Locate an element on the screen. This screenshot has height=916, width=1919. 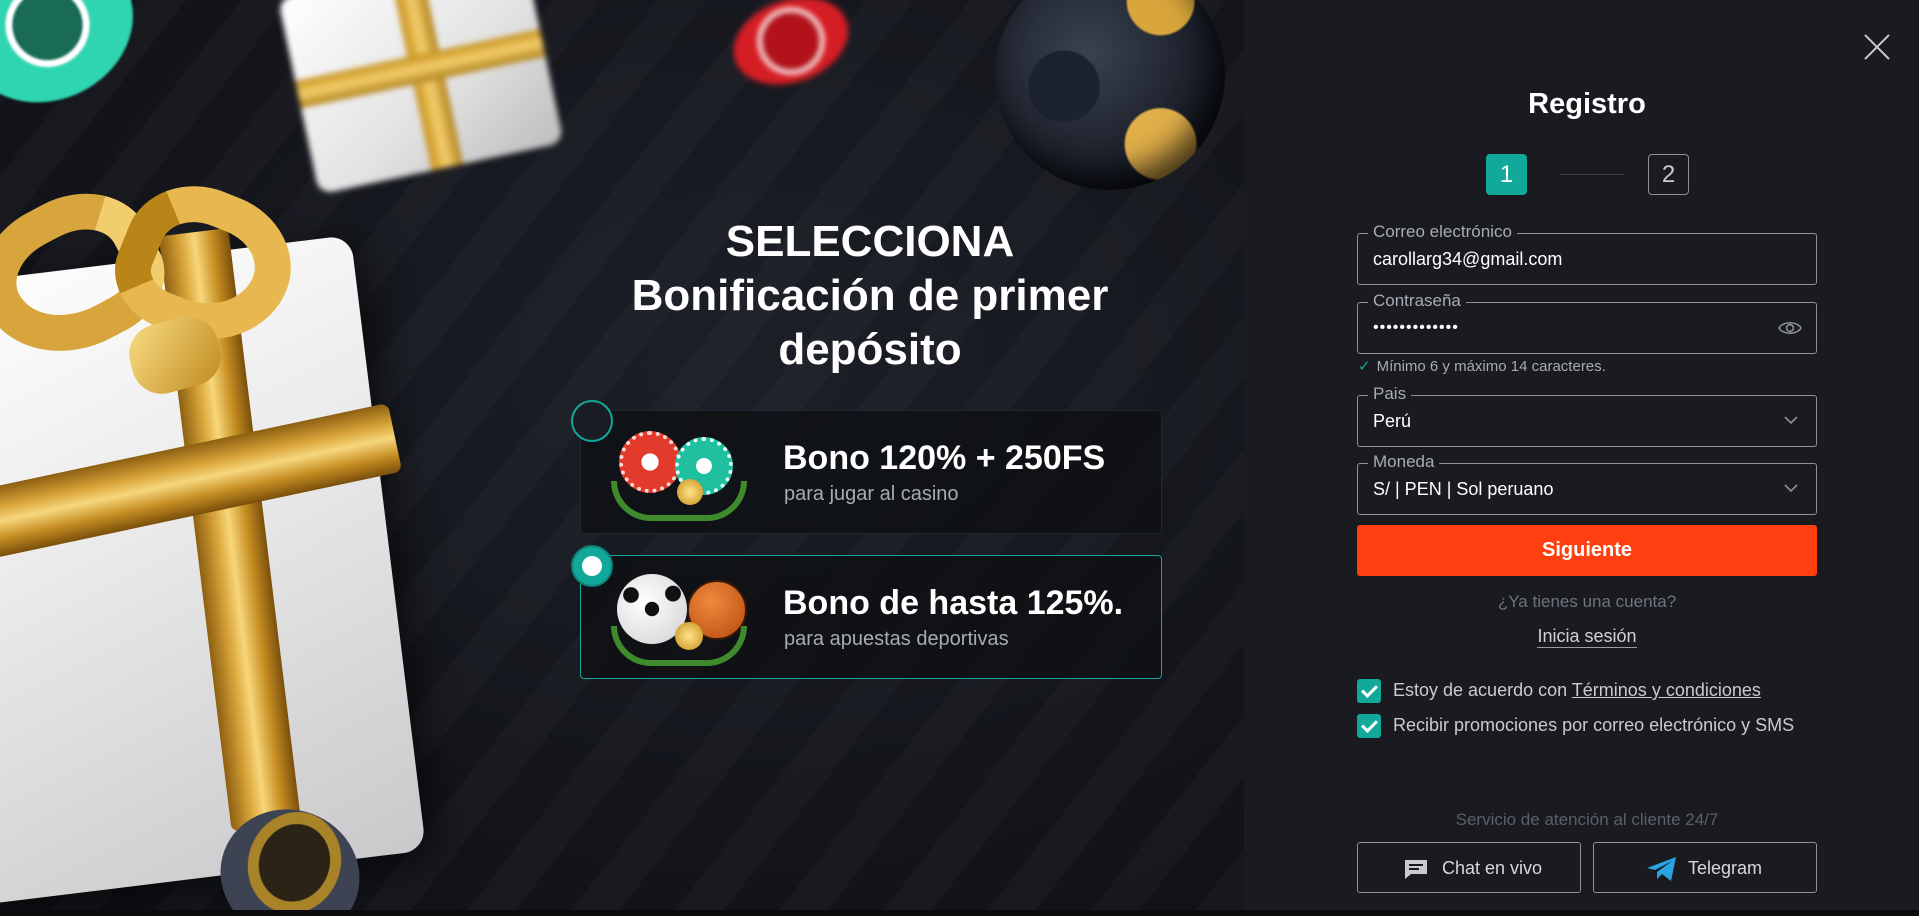
step-connector is located at coordinates (1592, 174).